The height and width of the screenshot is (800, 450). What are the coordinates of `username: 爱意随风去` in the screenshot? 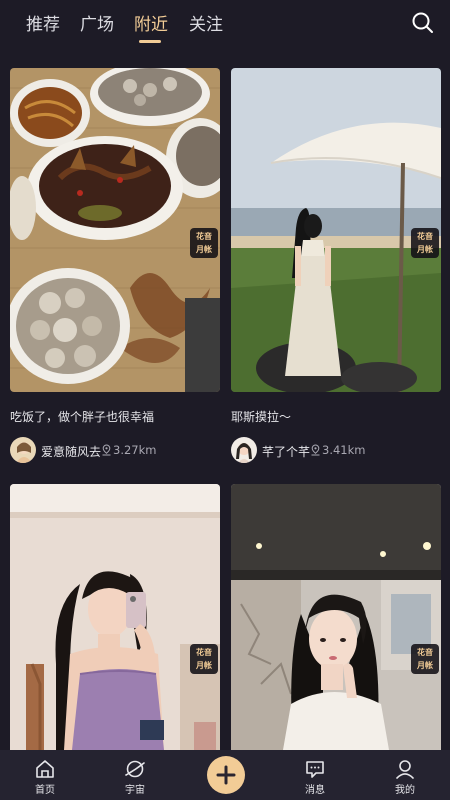 It's located at (71, 451).